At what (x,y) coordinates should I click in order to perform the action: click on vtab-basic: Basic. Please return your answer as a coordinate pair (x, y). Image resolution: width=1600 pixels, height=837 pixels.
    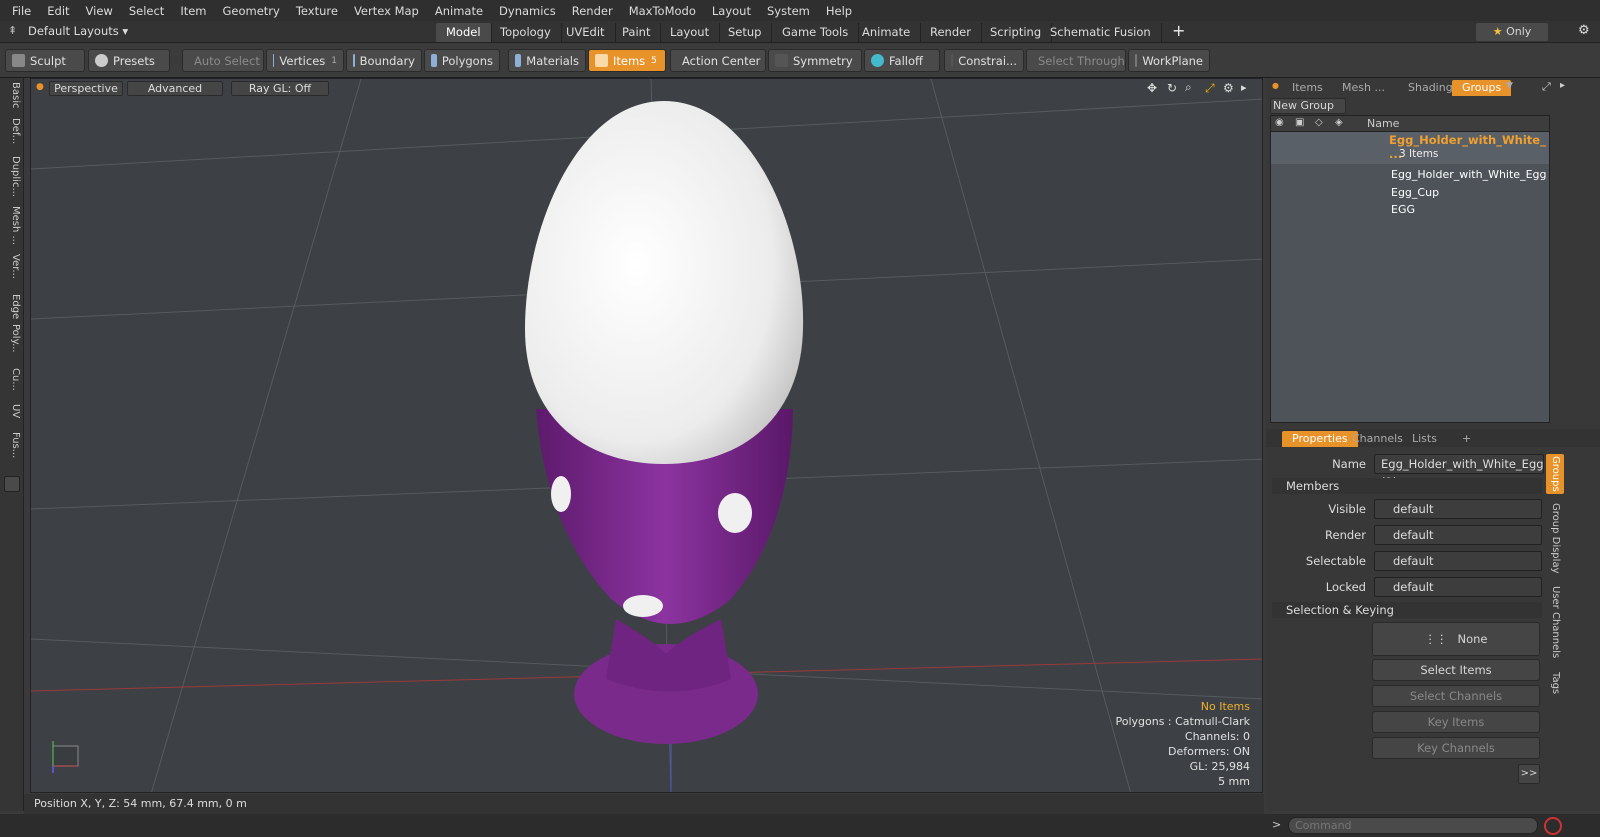
    Looking at the image, I should click on (12, 95).